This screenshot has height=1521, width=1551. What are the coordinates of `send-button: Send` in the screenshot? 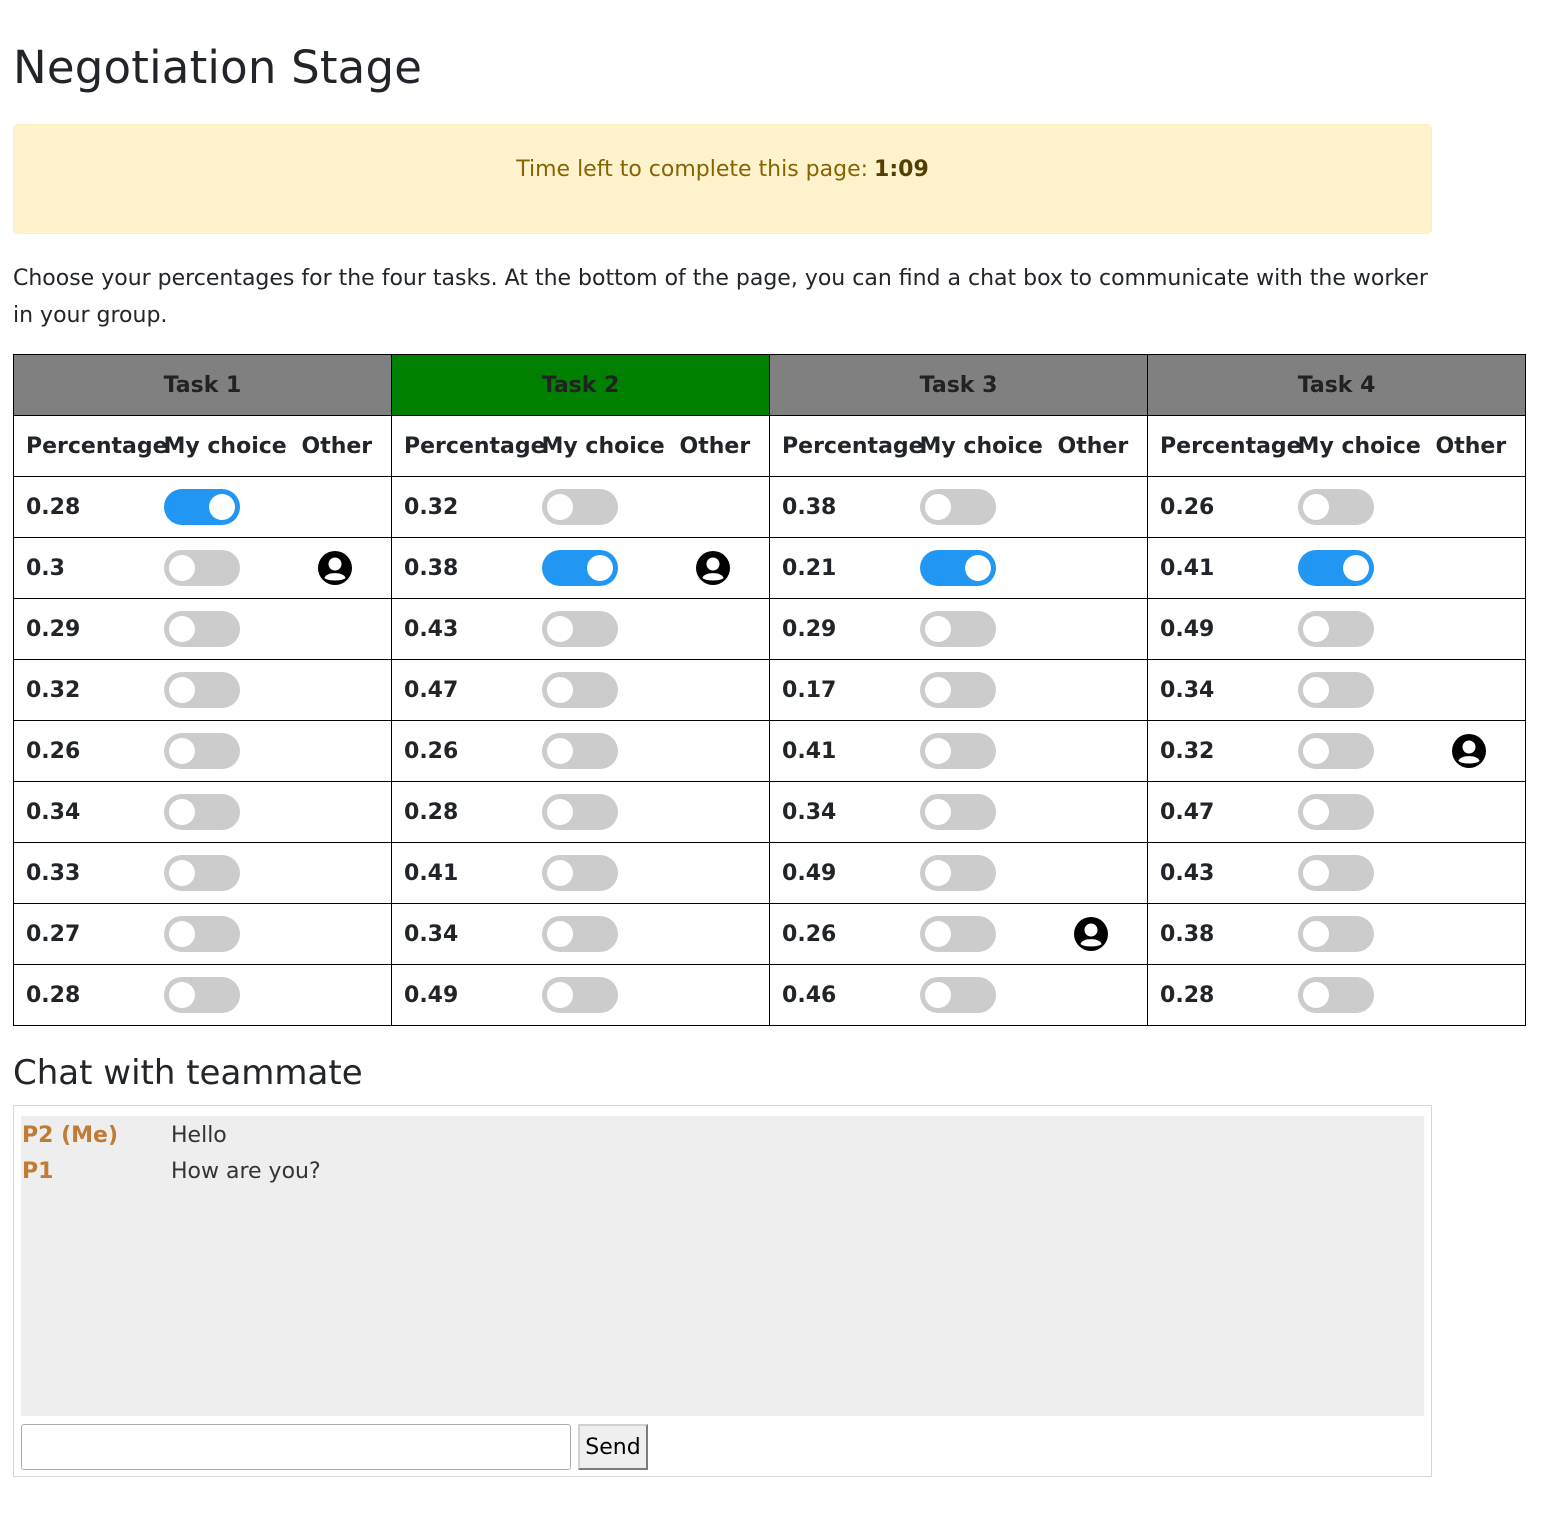 It's located at (613, 1447).